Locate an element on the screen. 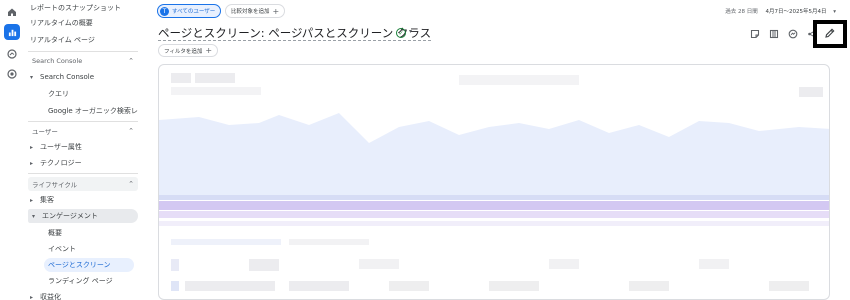  sidebar-item-label: 集客 is located at coordinates (47, 200).